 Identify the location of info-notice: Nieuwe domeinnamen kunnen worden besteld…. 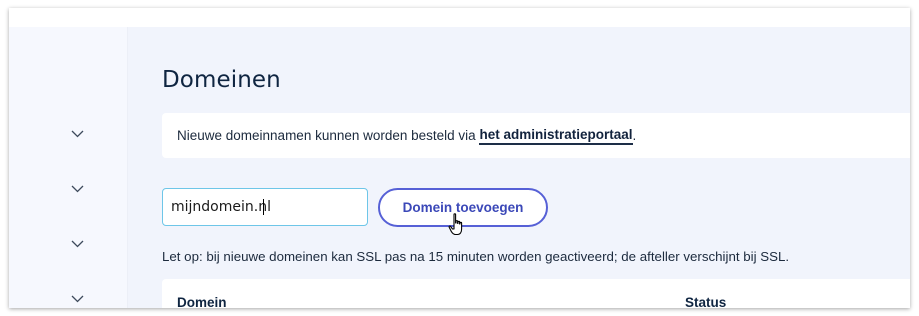
(536, 135).